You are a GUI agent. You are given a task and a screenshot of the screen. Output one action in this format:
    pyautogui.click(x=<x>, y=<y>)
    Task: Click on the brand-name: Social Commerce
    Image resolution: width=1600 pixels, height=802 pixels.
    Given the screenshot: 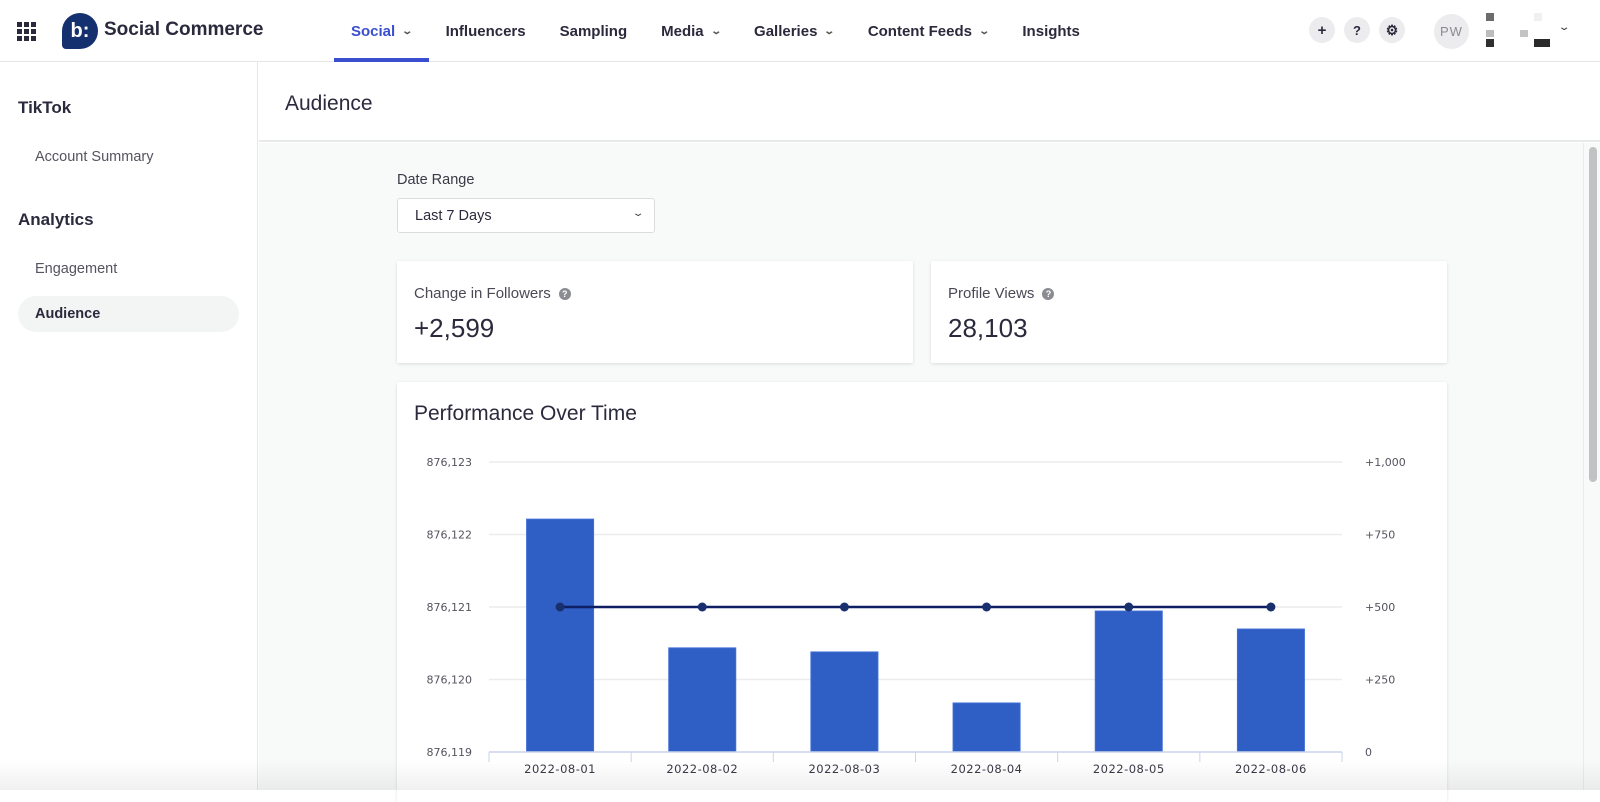 What is the action you would take?
    pyautogui.click(x=184, y=29)
    